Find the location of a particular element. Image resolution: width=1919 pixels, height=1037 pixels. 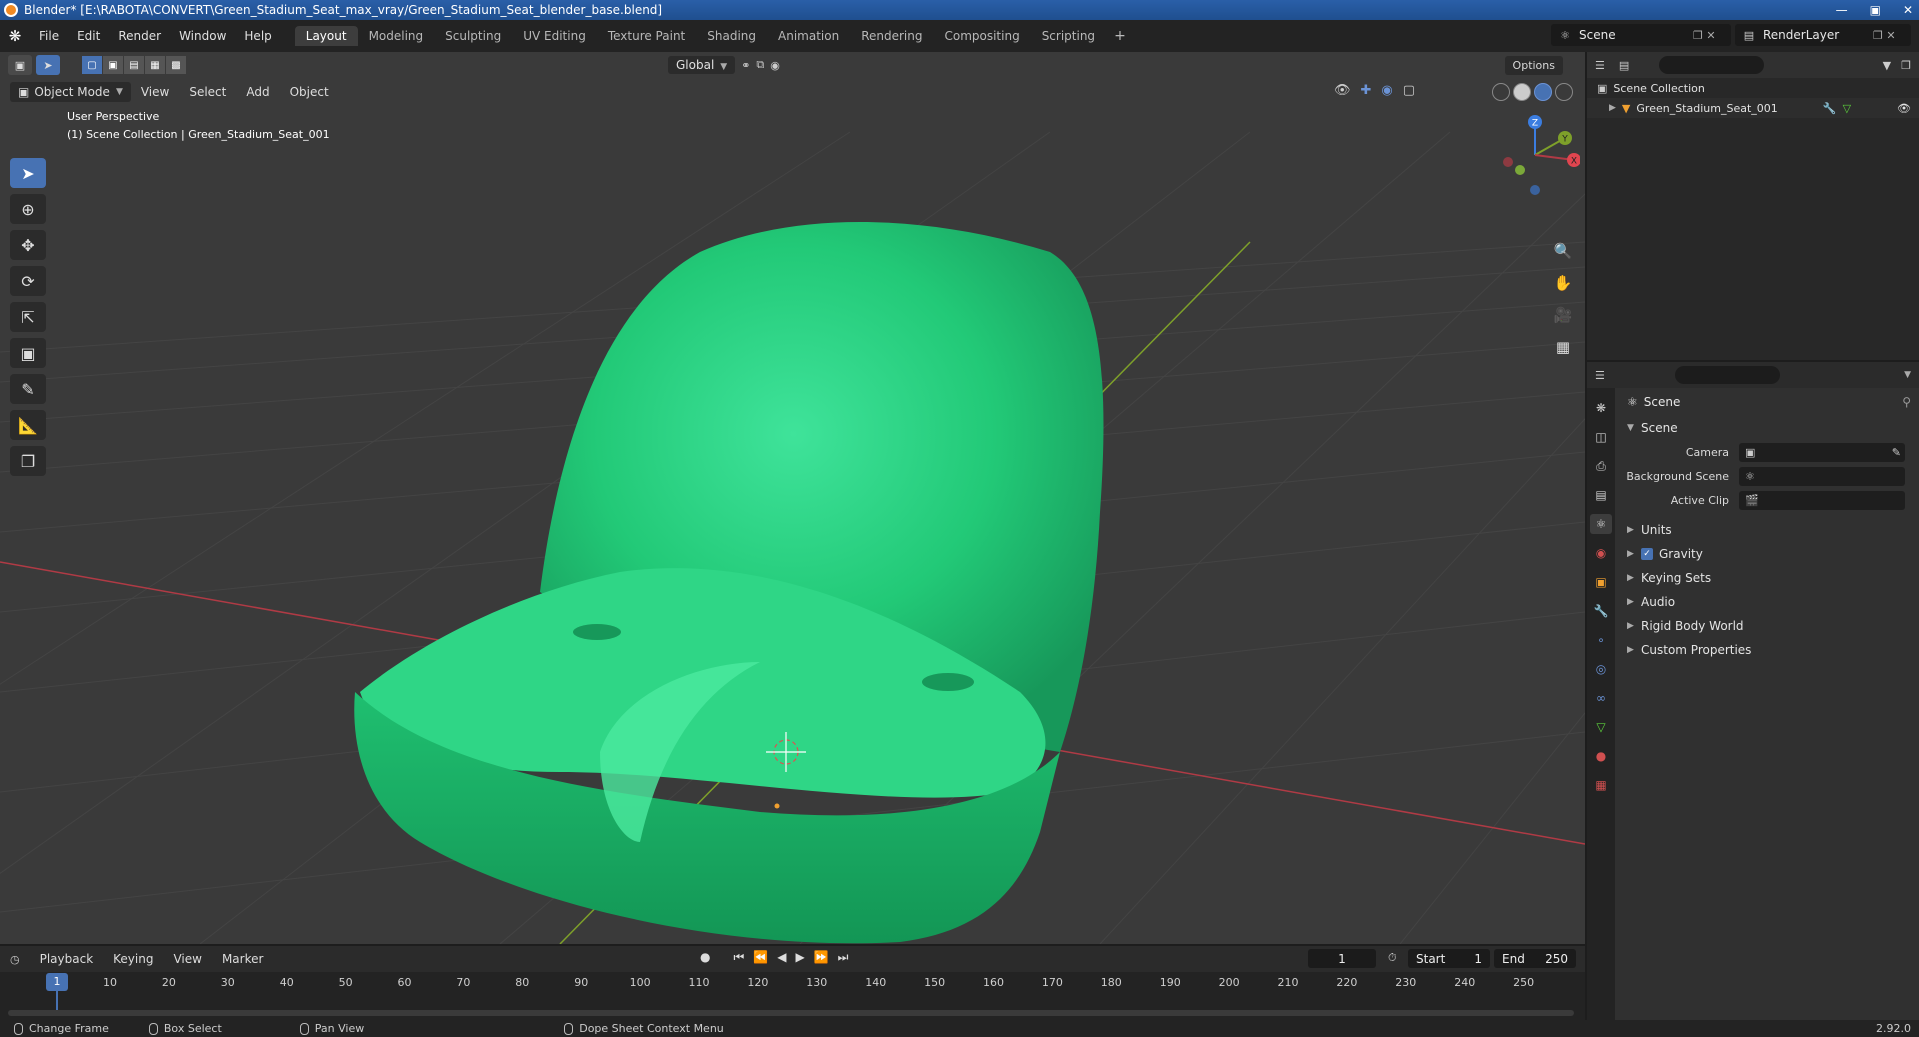

properties-search-input is located at coordinates (1727, 375).